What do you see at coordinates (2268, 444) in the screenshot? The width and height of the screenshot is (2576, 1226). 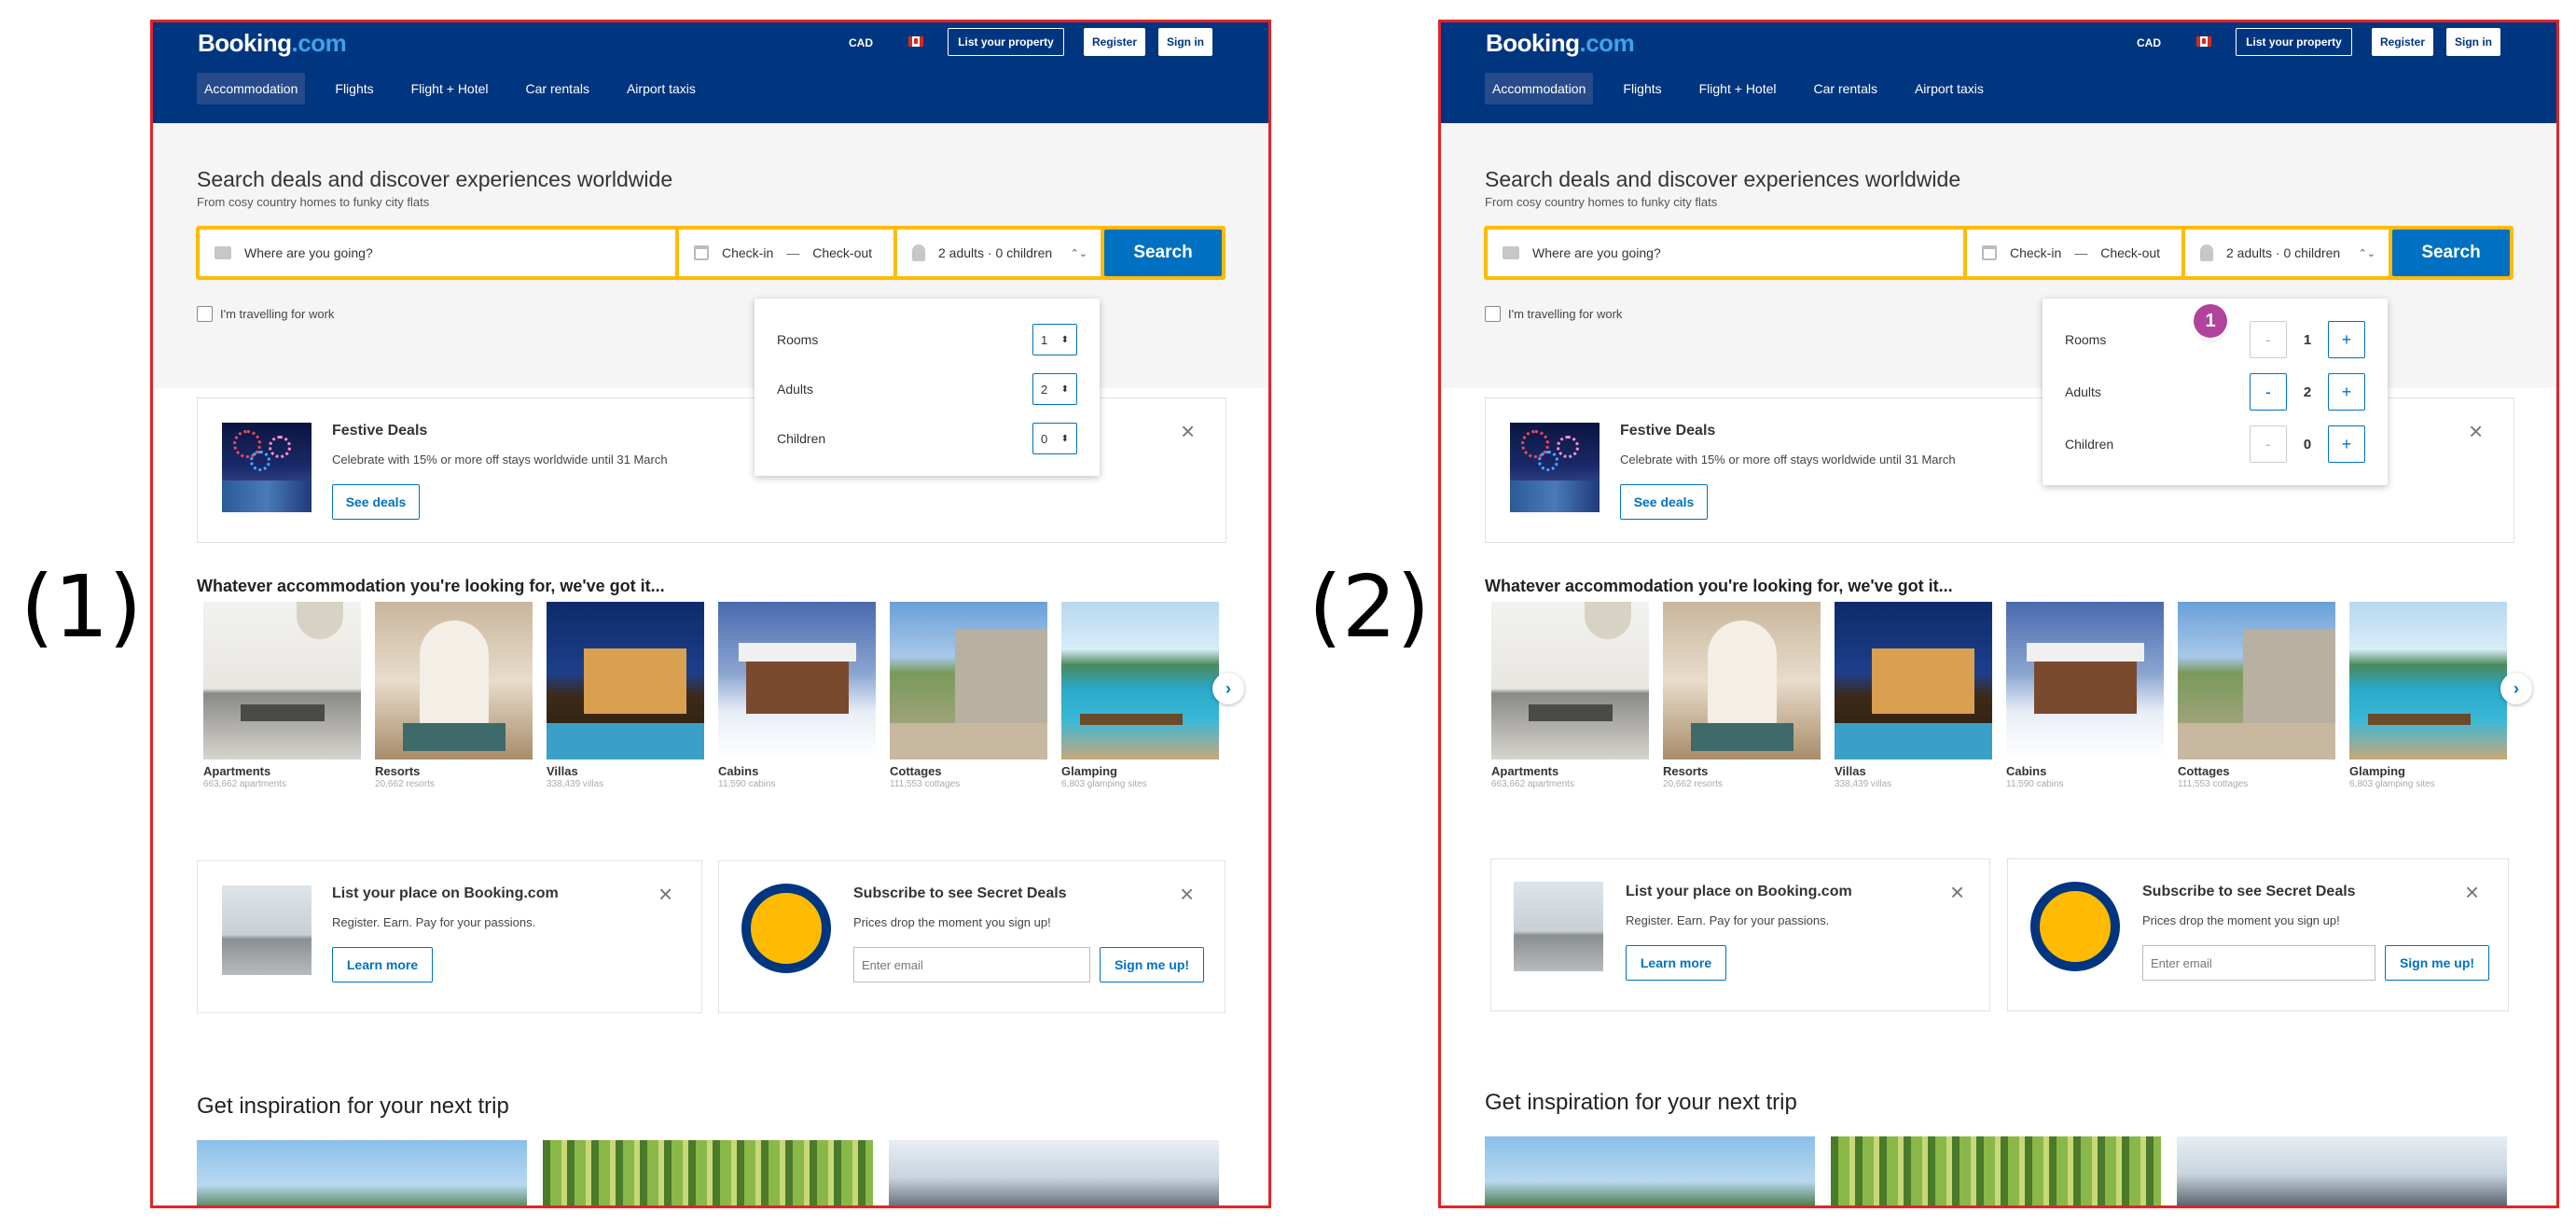 I see `children-decrease-button: -` at bounding box center [2268, 444].